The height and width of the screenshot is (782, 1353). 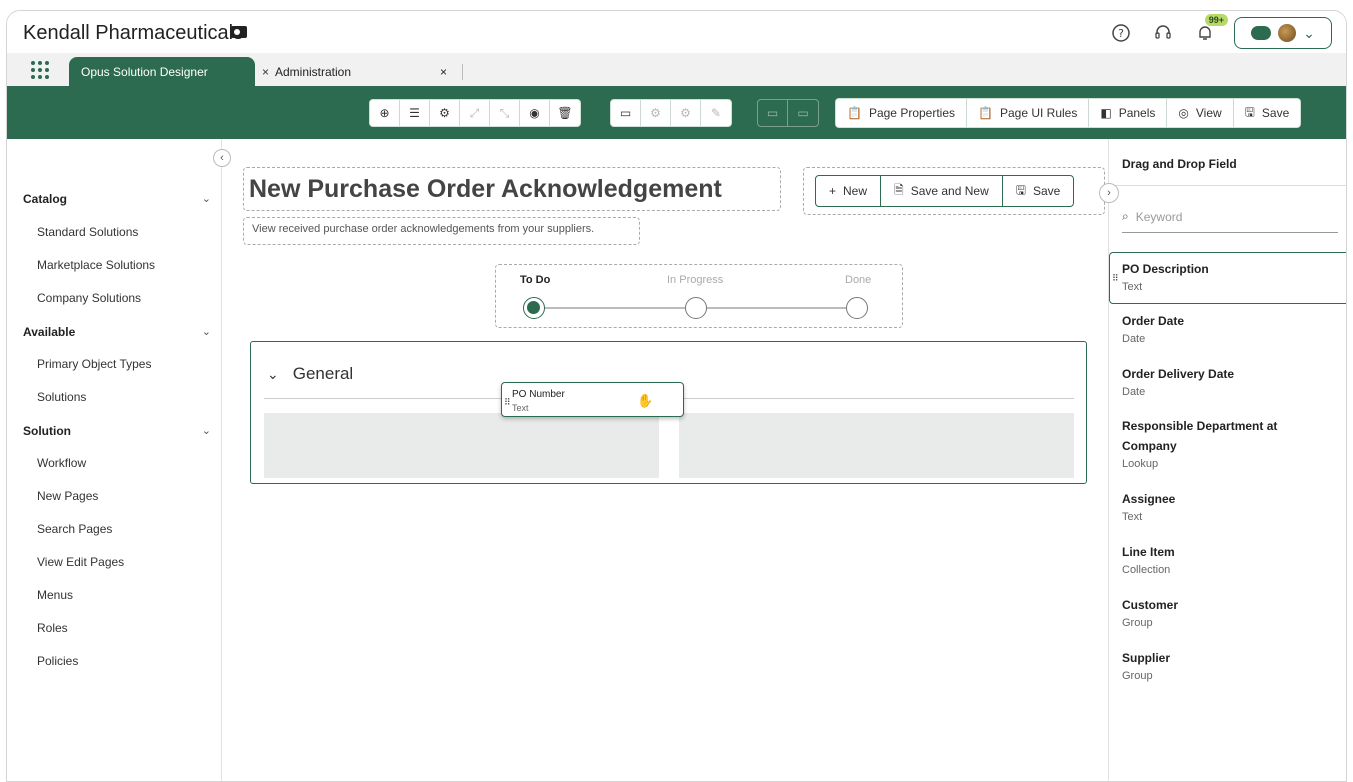 I want to click on field-type: Date, so click(x=1134, y=339).